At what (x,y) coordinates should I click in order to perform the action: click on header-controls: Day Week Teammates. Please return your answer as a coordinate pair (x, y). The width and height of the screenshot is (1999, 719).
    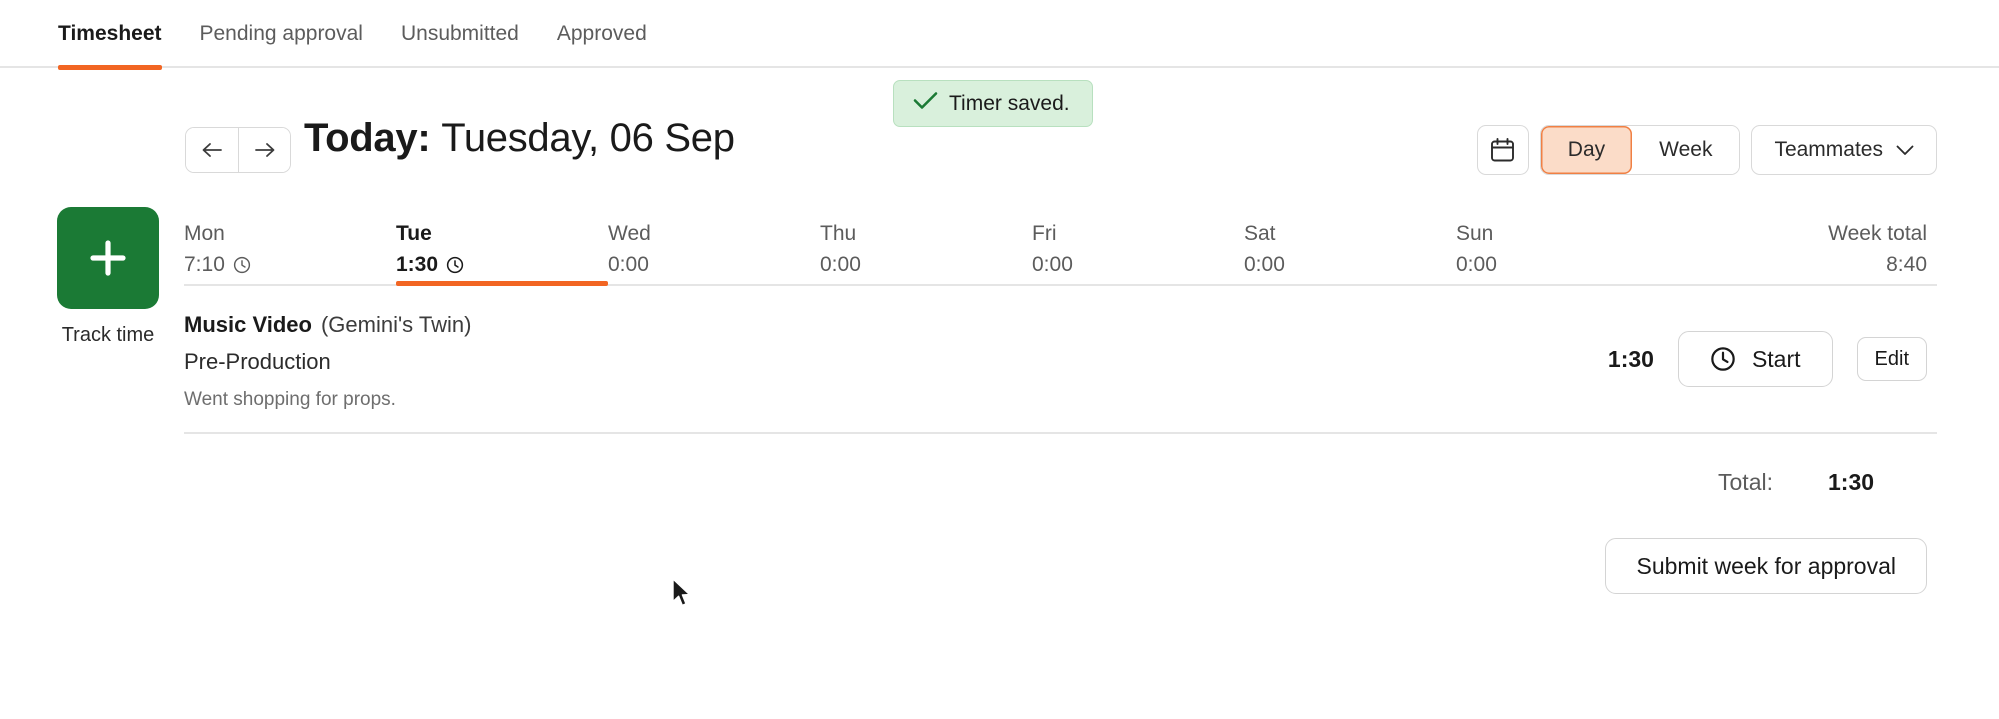
    Looking at the image, I should click on (1706, 150).